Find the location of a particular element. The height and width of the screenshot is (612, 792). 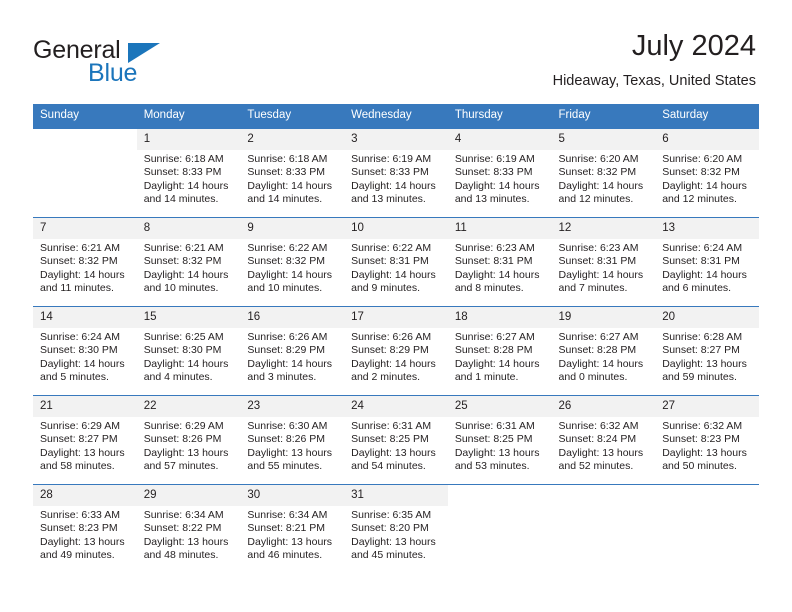

day-number: 10 is located at coordinates (396, 228).